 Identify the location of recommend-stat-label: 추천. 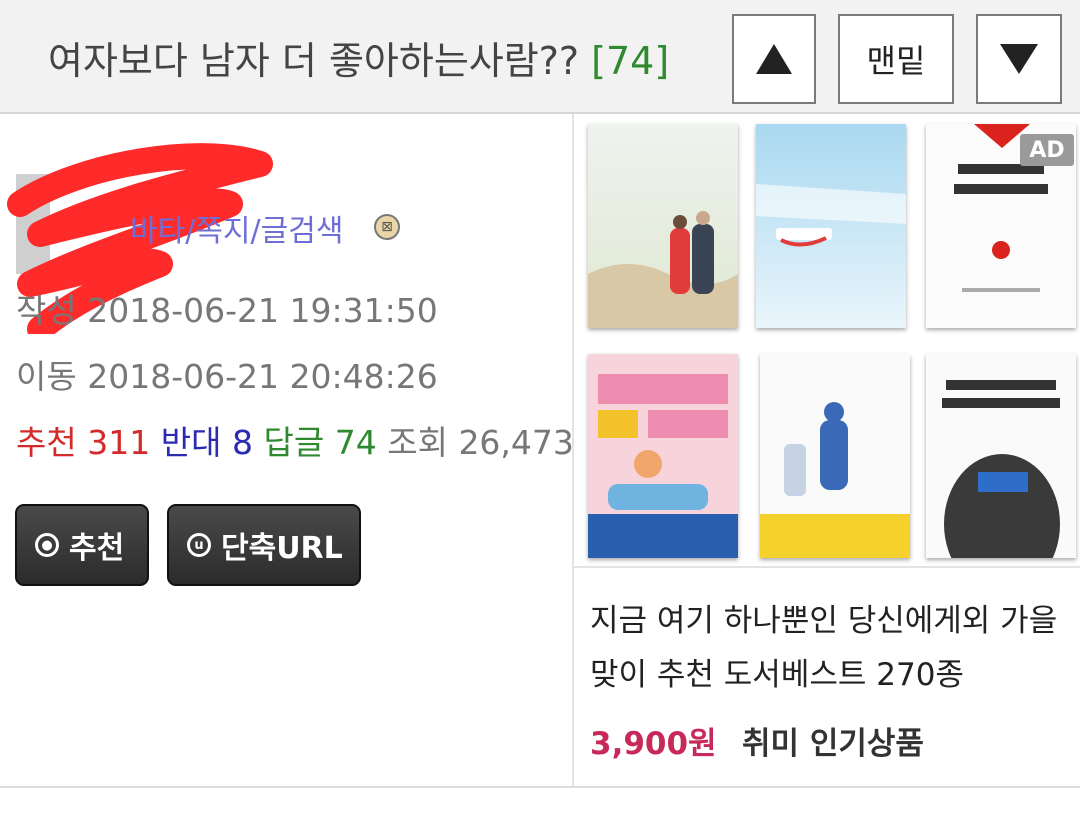
(46, 442).